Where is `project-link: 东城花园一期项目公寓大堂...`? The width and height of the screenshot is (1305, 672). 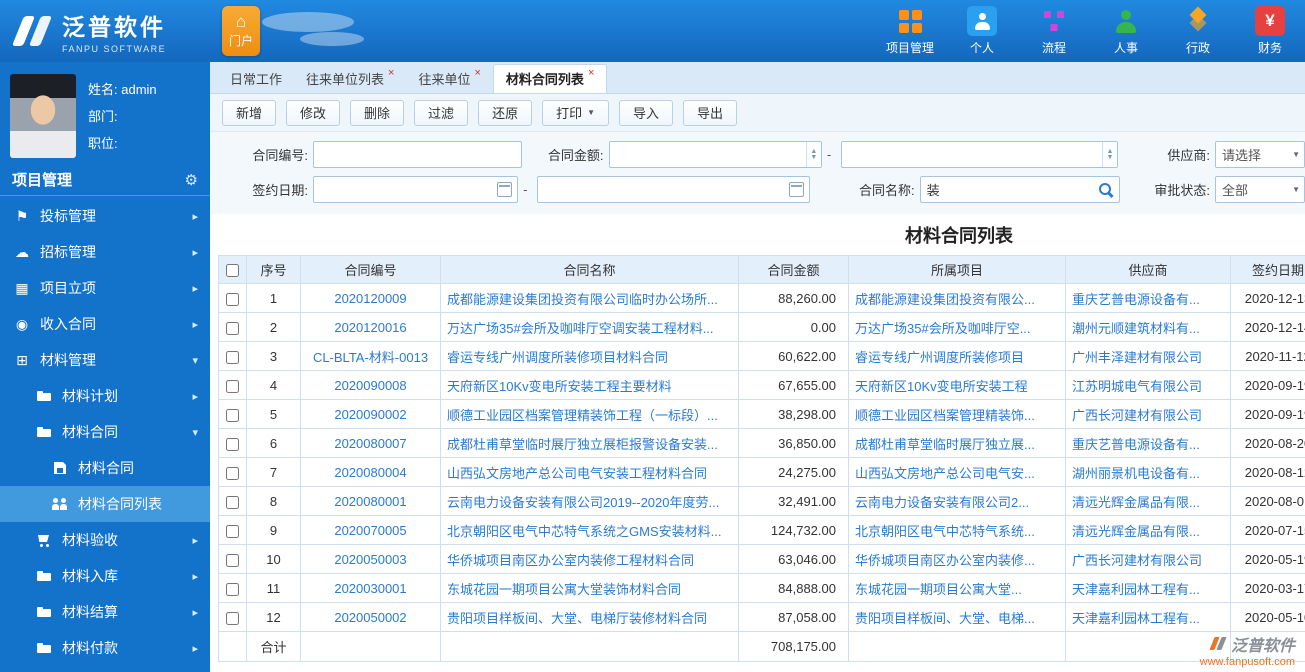
project-link: 东城花园一期项目公寓大堂... is located at coordinates (938, 589).